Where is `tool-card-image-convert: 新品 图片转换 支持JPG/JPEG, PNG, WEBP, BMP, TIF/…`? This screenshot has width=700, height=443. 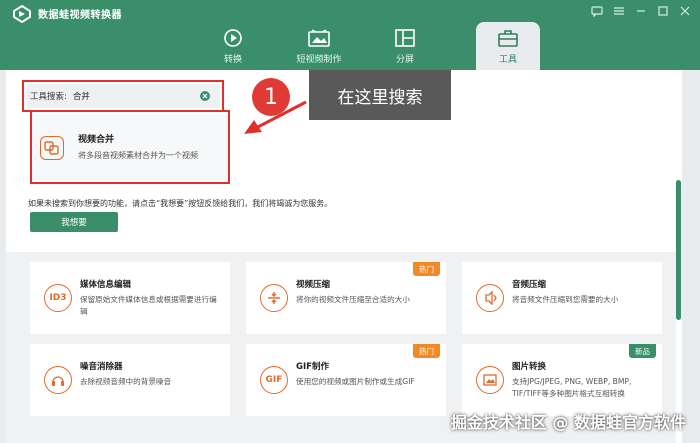 tool-card-image-convert: 新品 图片转换 支持JPG/JPEG, PNG, WEBP, BMP, TIF/… is located at coordinates (562, 380).